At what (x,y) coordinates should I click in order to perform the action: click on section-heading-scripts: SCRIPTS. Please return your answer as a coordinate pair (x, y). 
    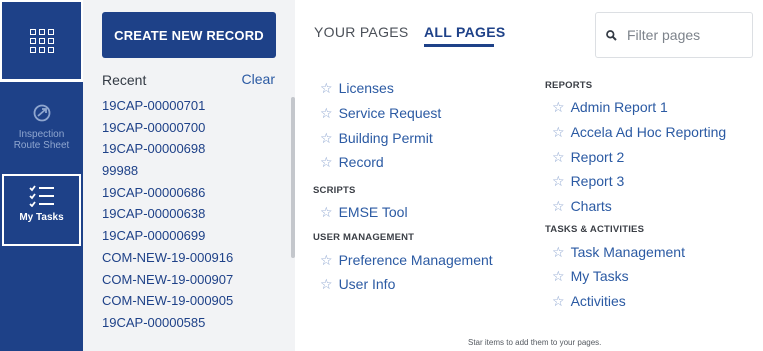
    Looking at the image, I should click on (334, 190).